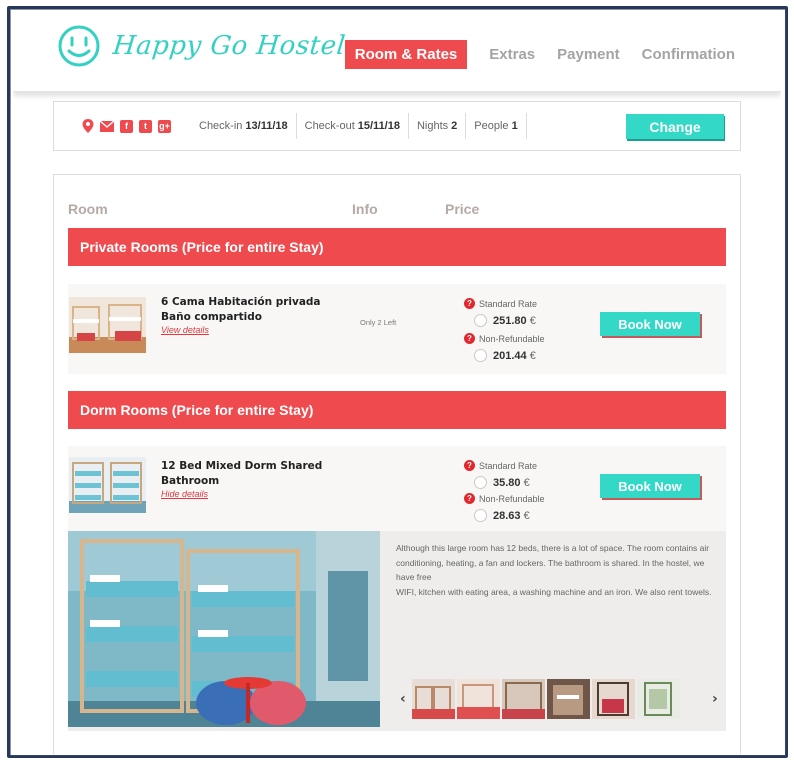 Image resolution: width=794 pixels, height=768 pixels. What do you see at coordinates (403, 699) in the screenshot?
I see `gallery-prev-arrow-icon: ‹` at bounding box center [403, 699].